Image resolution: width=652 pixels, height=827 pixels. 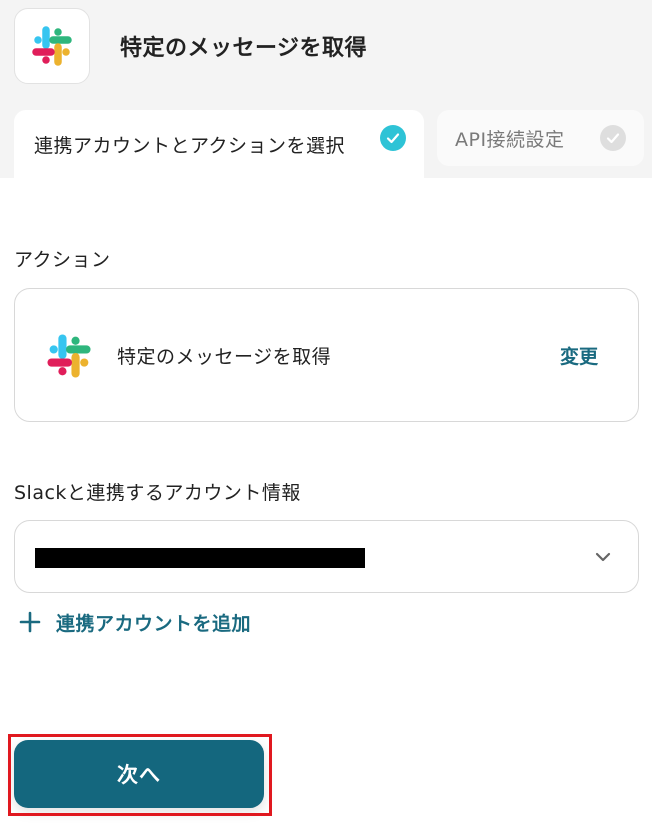 I want to click on add-account-link: 連携アカウントを追加, so click(x=134, y=622).